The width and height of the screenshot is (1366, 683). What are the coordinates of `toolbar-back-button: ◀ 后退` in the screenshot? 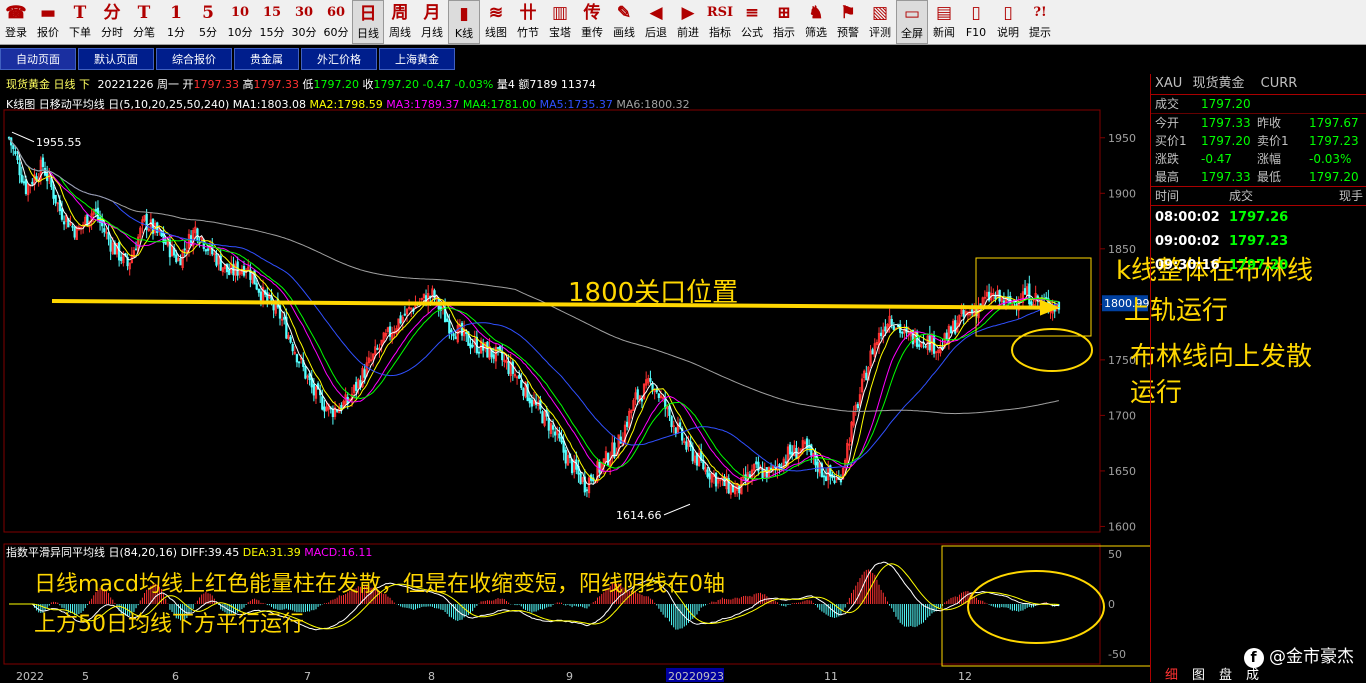 It's located at (656, 22).